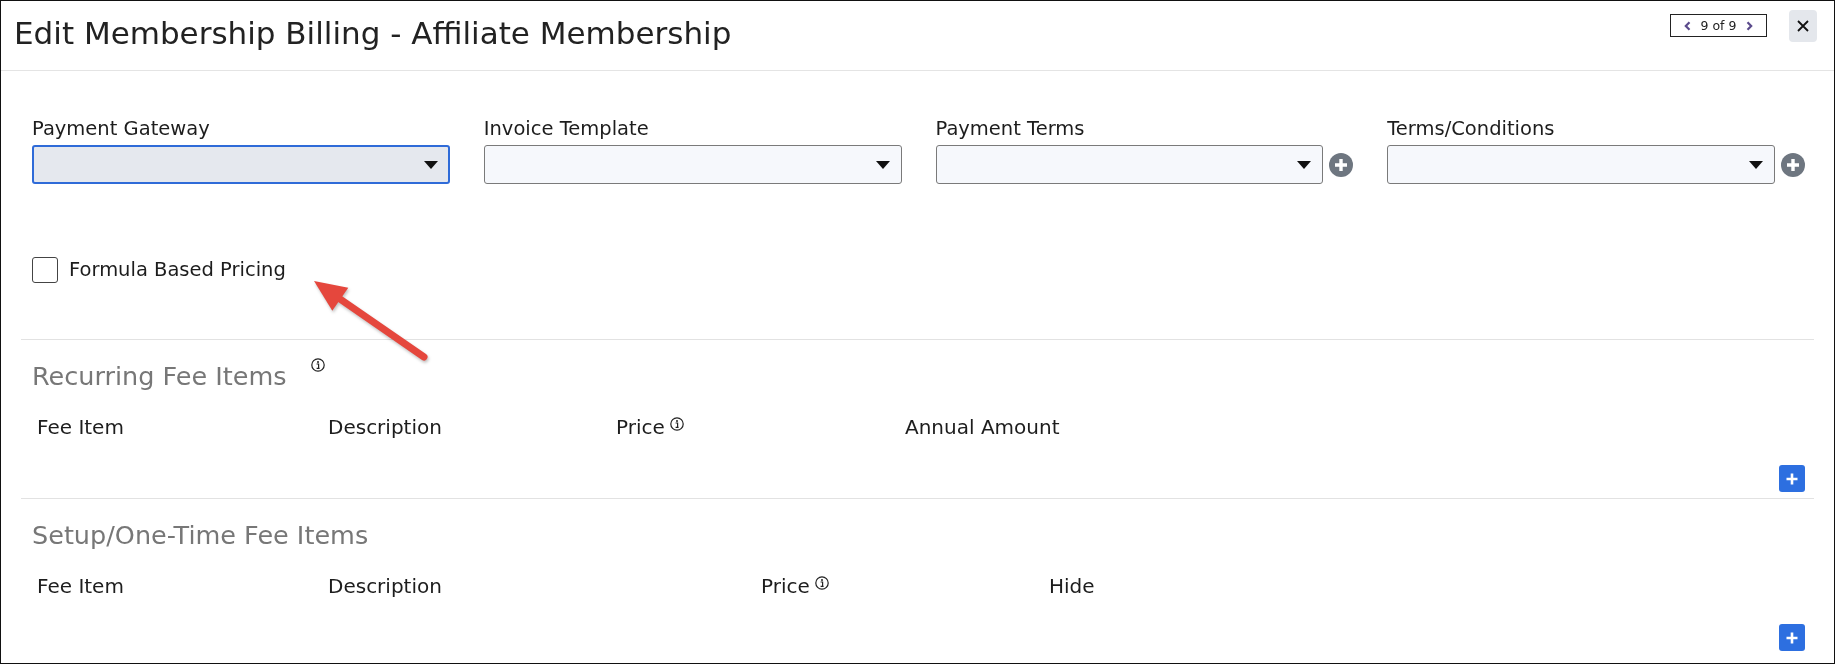 This screenshot has height=664, width=1835. I want to click on checkbox, so click(45, 269).